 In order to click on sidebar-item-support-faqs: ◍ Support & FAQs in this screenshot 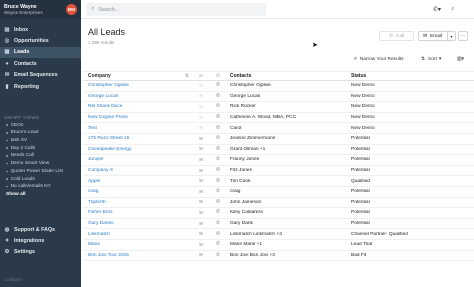, I will do `click(40, 229)`.